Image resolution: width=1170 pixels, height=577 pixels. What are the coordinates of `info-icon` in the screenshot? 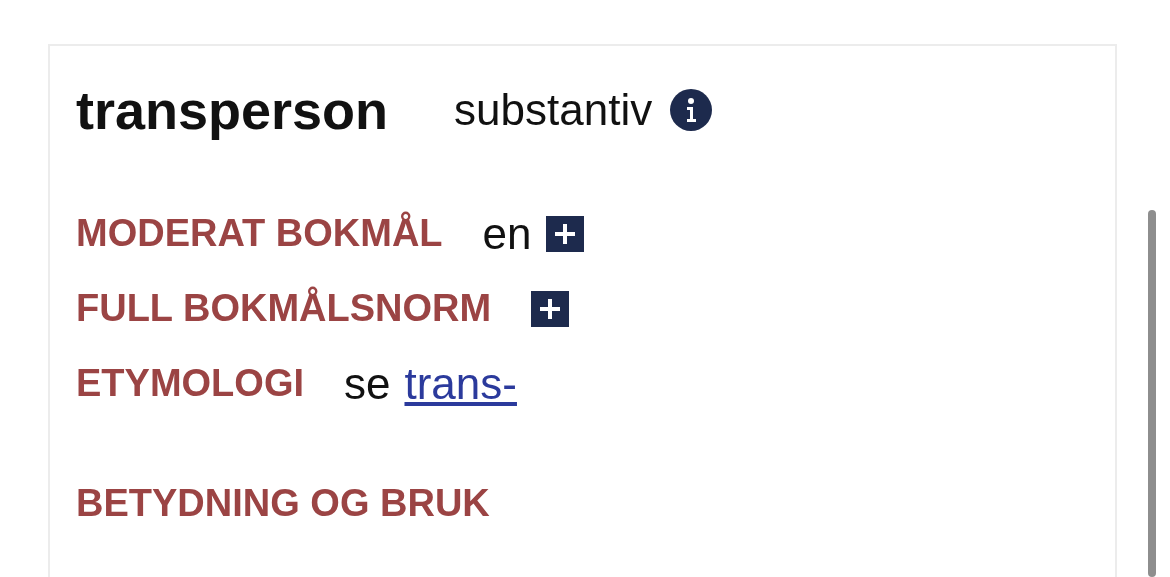 It's located at (691, 110).